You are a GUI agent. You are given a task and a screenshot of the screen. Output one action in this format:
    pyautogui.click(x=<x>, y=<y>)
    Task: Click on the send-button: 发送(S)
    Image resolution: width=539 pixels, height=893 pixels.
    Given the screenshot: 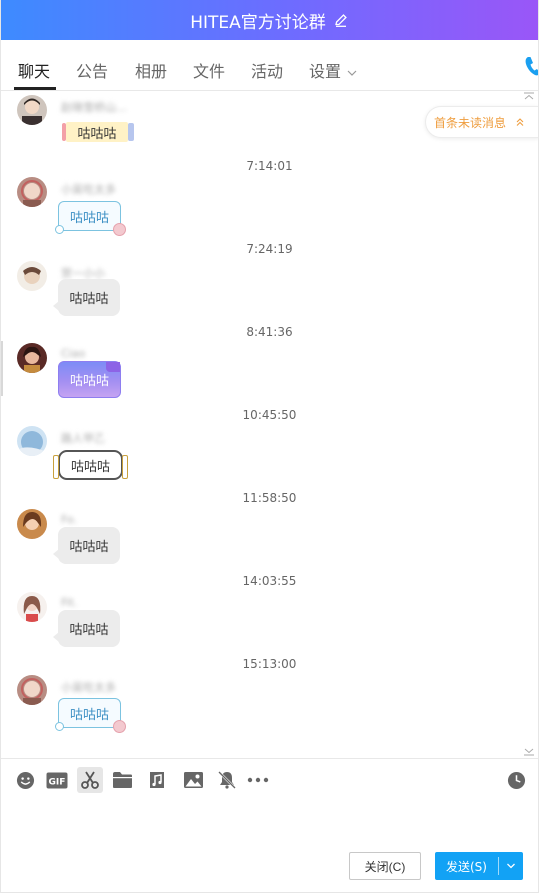 What is the action you would take?
    pyautogui.click(x=479, y=866)
    